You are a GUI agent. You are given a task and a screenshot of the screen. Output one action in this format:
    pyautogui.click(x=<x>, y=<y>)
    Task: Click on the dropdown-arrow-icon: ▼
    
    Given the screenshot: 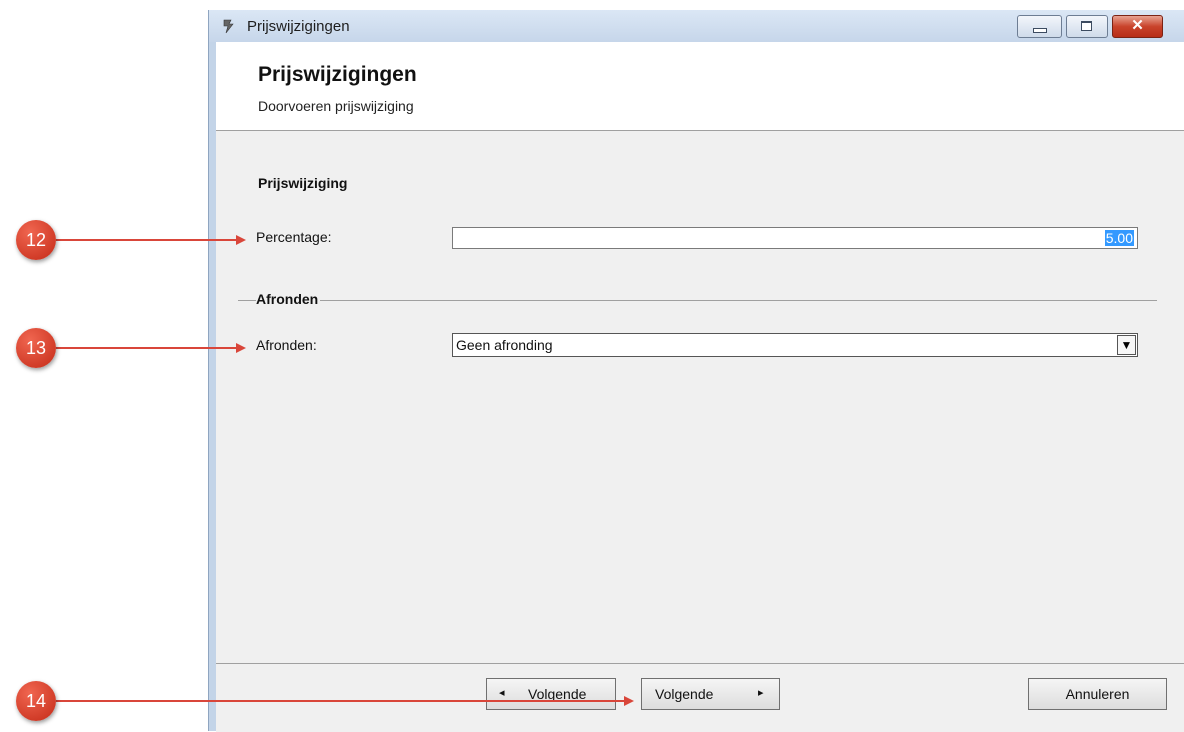 What is the action you would take?
    pyautogui.click(x=1126, y=345)
    